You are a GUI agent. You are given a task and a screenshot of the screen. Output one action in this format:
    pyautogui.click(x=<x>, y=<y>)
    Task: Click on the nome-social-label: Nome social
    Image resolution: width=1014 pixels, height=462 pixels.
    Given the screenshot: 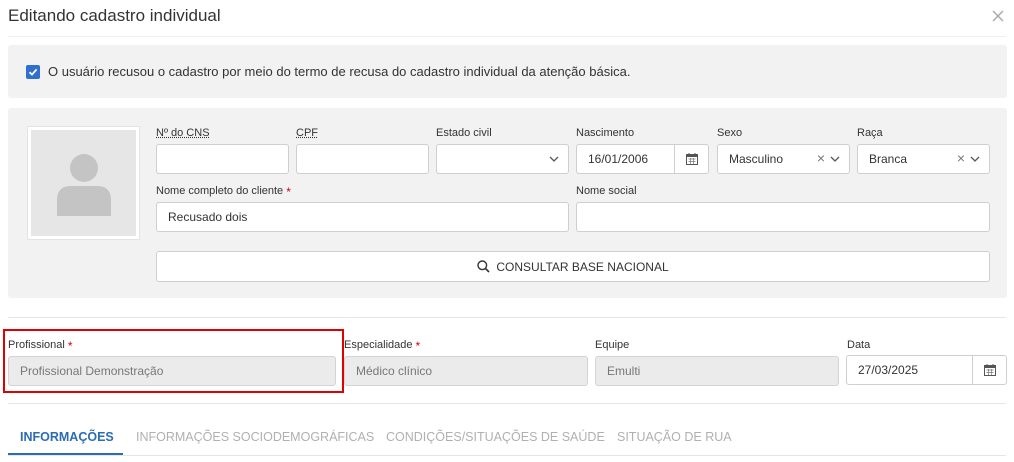 What is the action you would take?
    pyautogui.click(x=606, y=191)
    